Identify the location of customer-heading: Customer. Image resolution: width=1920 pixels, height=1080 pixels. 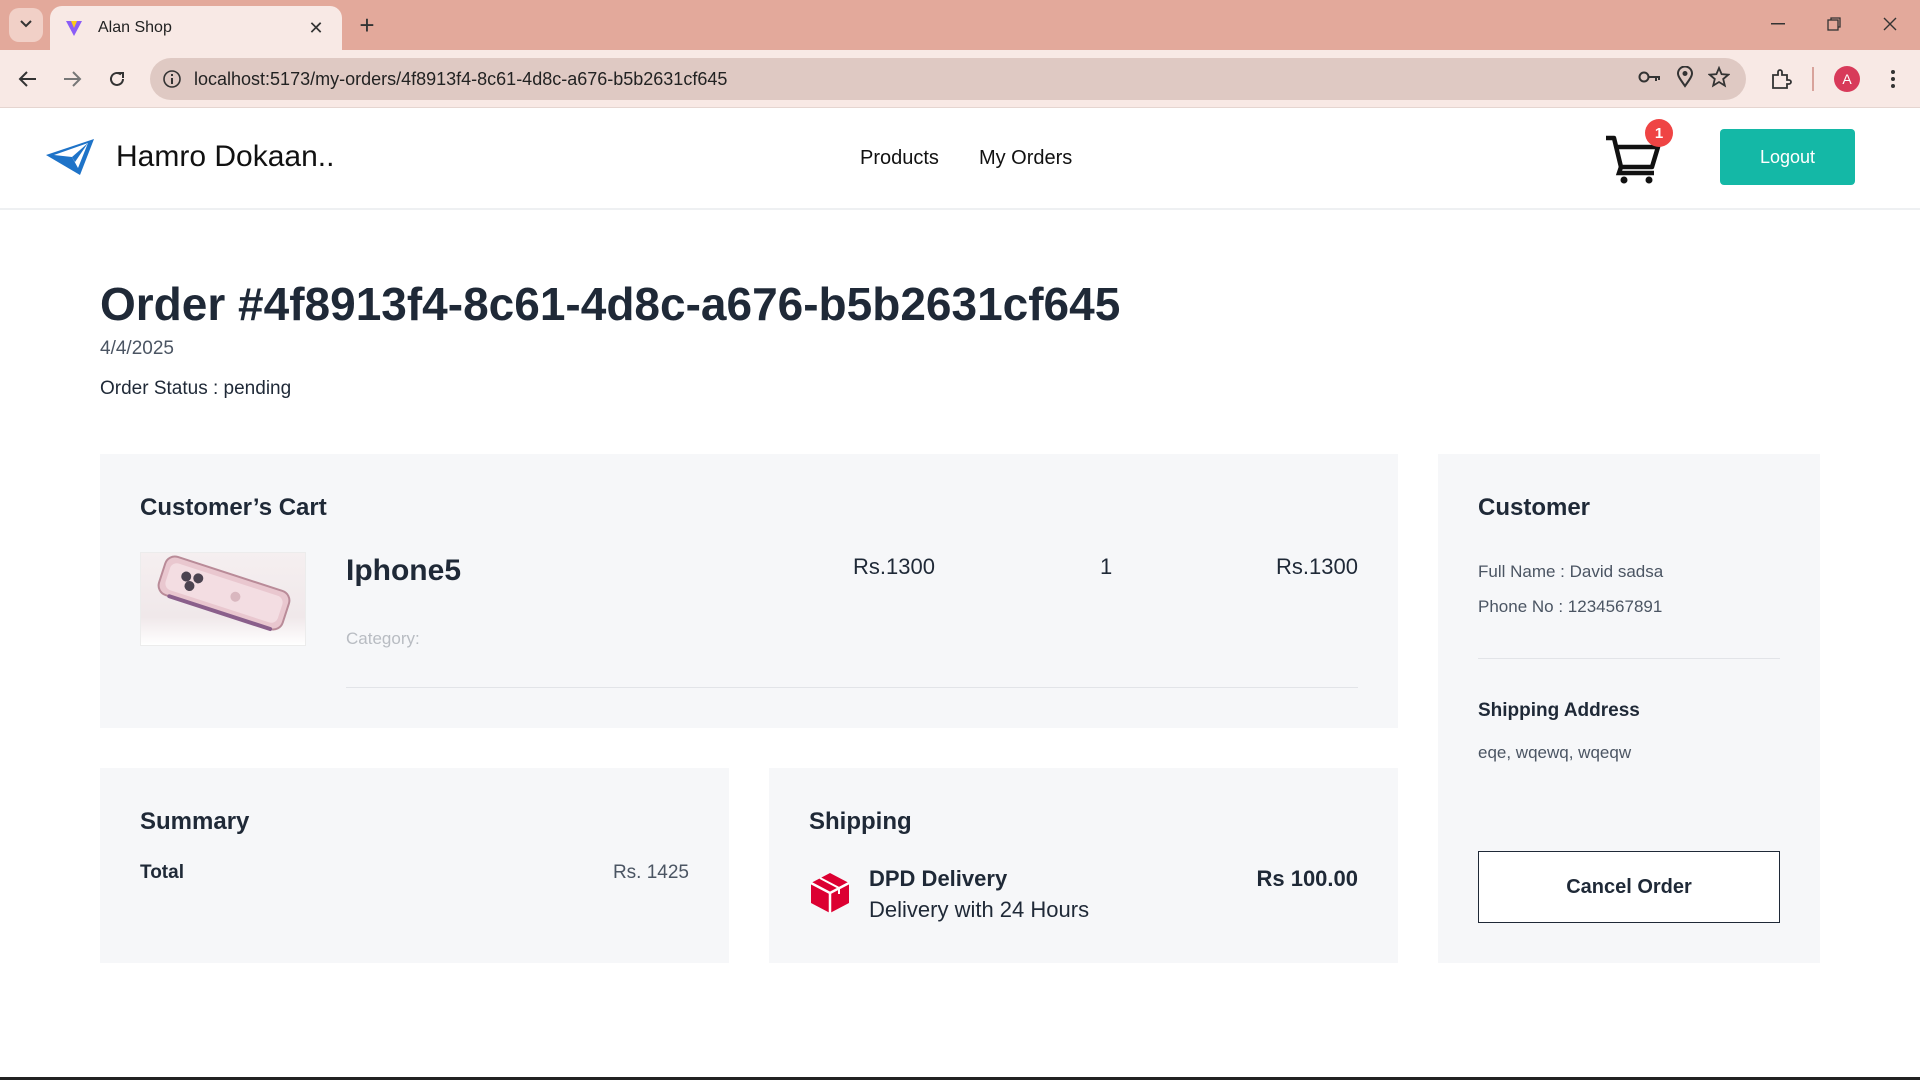
(1534, 507).